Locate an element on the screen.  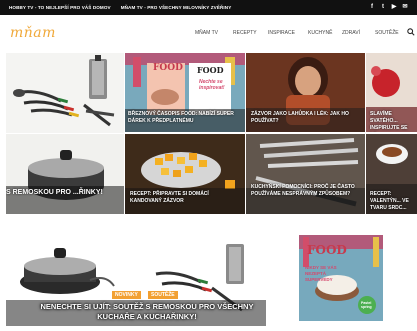
tag-souteze: SOUTĚŽE is located at coordinates (163, 295).